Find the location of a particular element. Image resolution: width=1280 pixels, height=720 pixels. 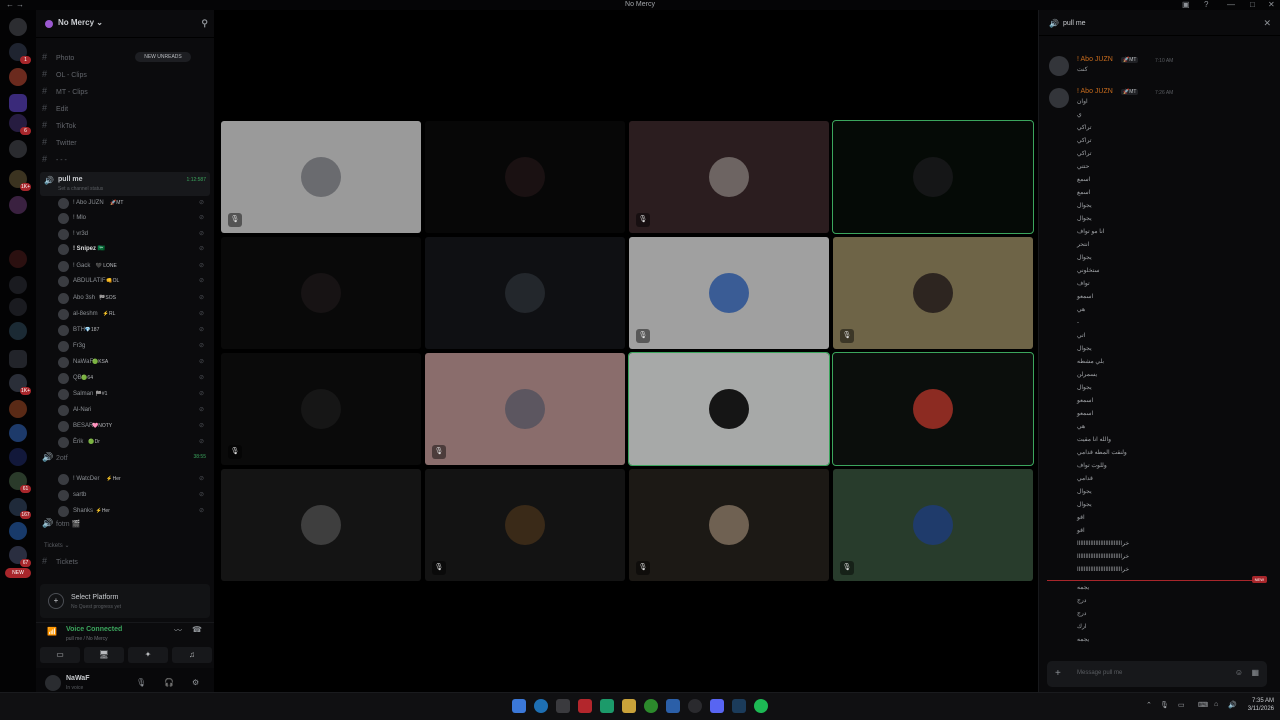

voice-member: ! Mlo ⊘ is located at coordinates (133, 218).